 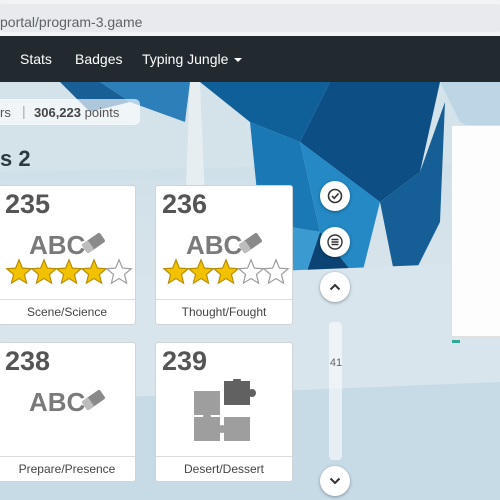 What do you see at coordinates (238, 60) in the screenshot?
I see `caret-down-icon` at bounding box center [238, 60].